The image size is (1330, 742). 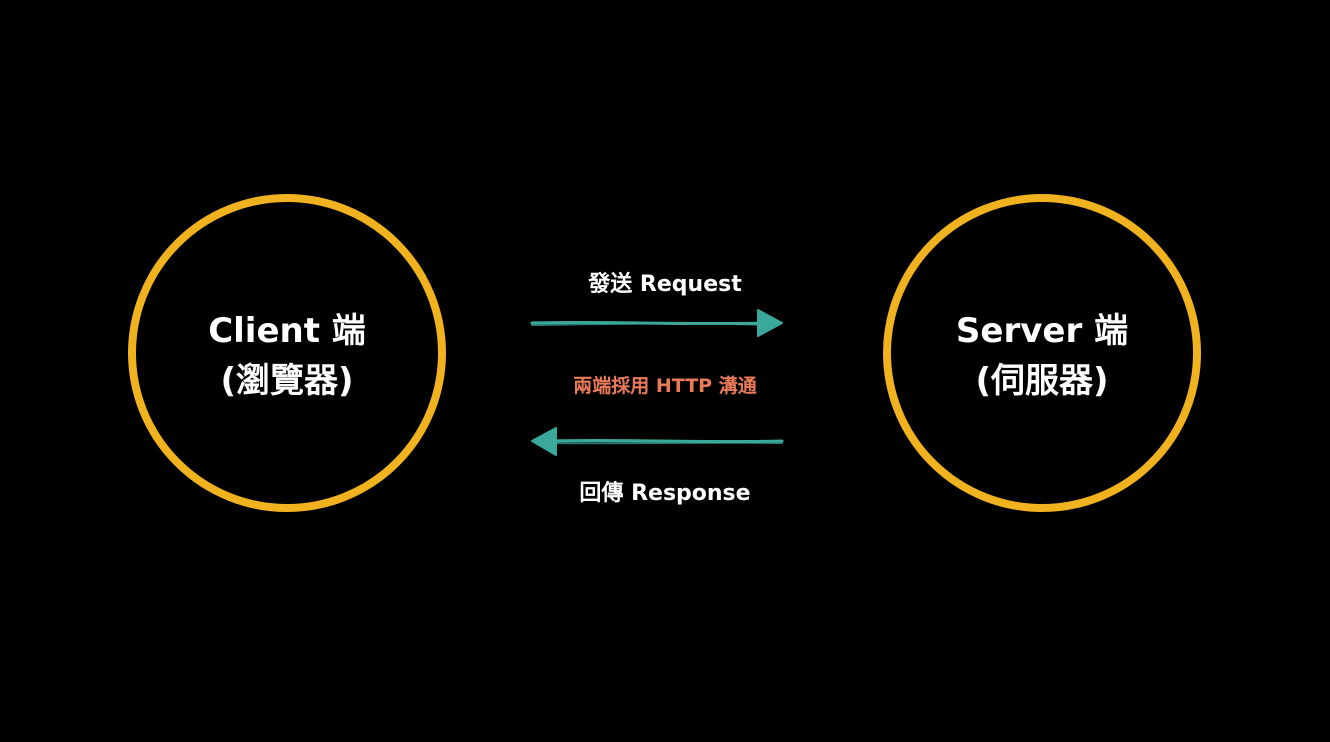 I want to click on client-title: Client 端, so click(x=287, y=331).